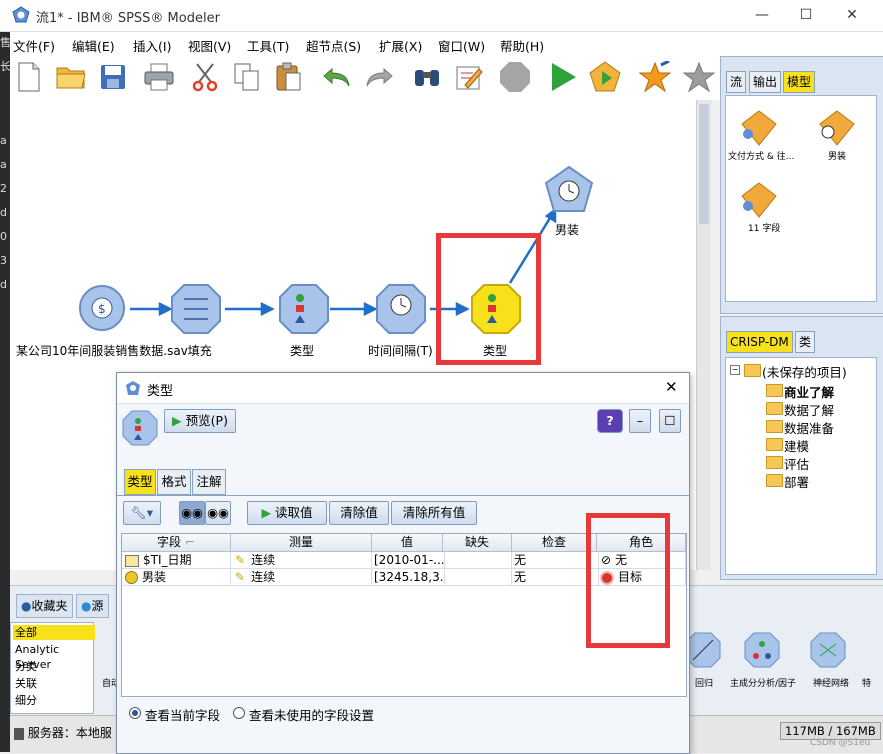 This screenshot has width=883, height=754. Describe the element at coordinates (805, 342) in the screenshot. I see `tab-class: 类` at that location.